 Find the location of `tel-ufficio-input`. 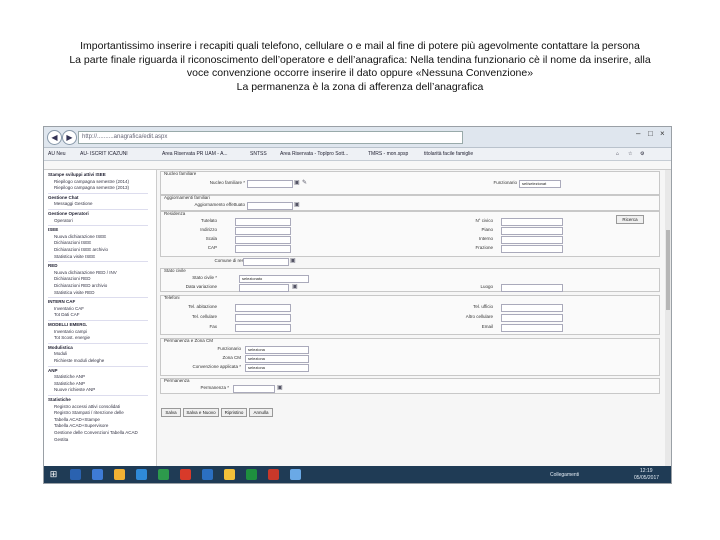

tel-ufficio-input is located at coordinates (532, 308).